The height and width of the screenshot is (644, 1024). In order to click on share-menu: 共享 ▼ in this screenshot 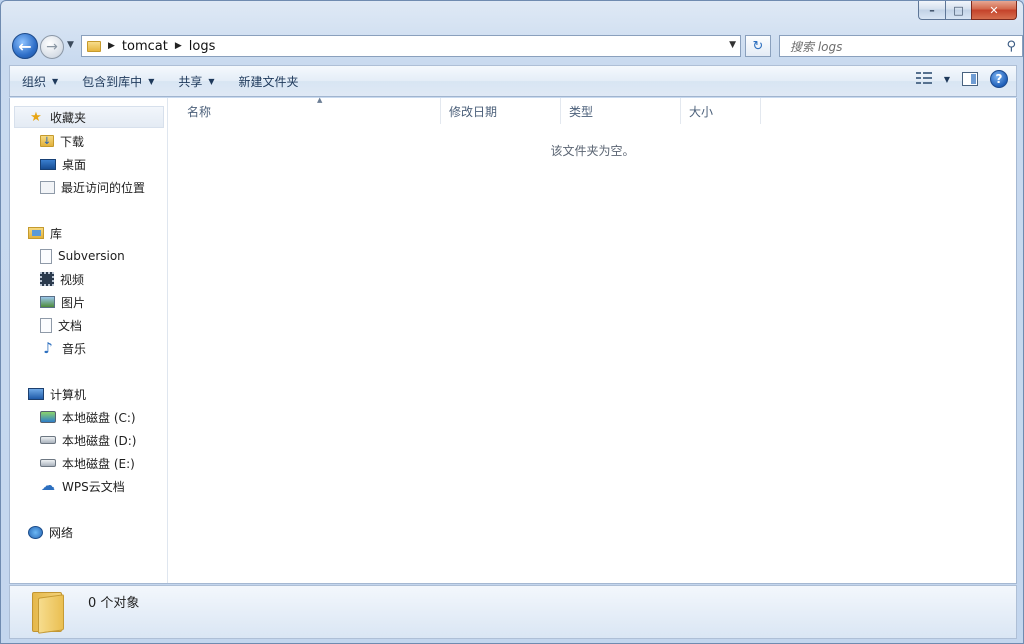, I will do `click(196, 81)`.